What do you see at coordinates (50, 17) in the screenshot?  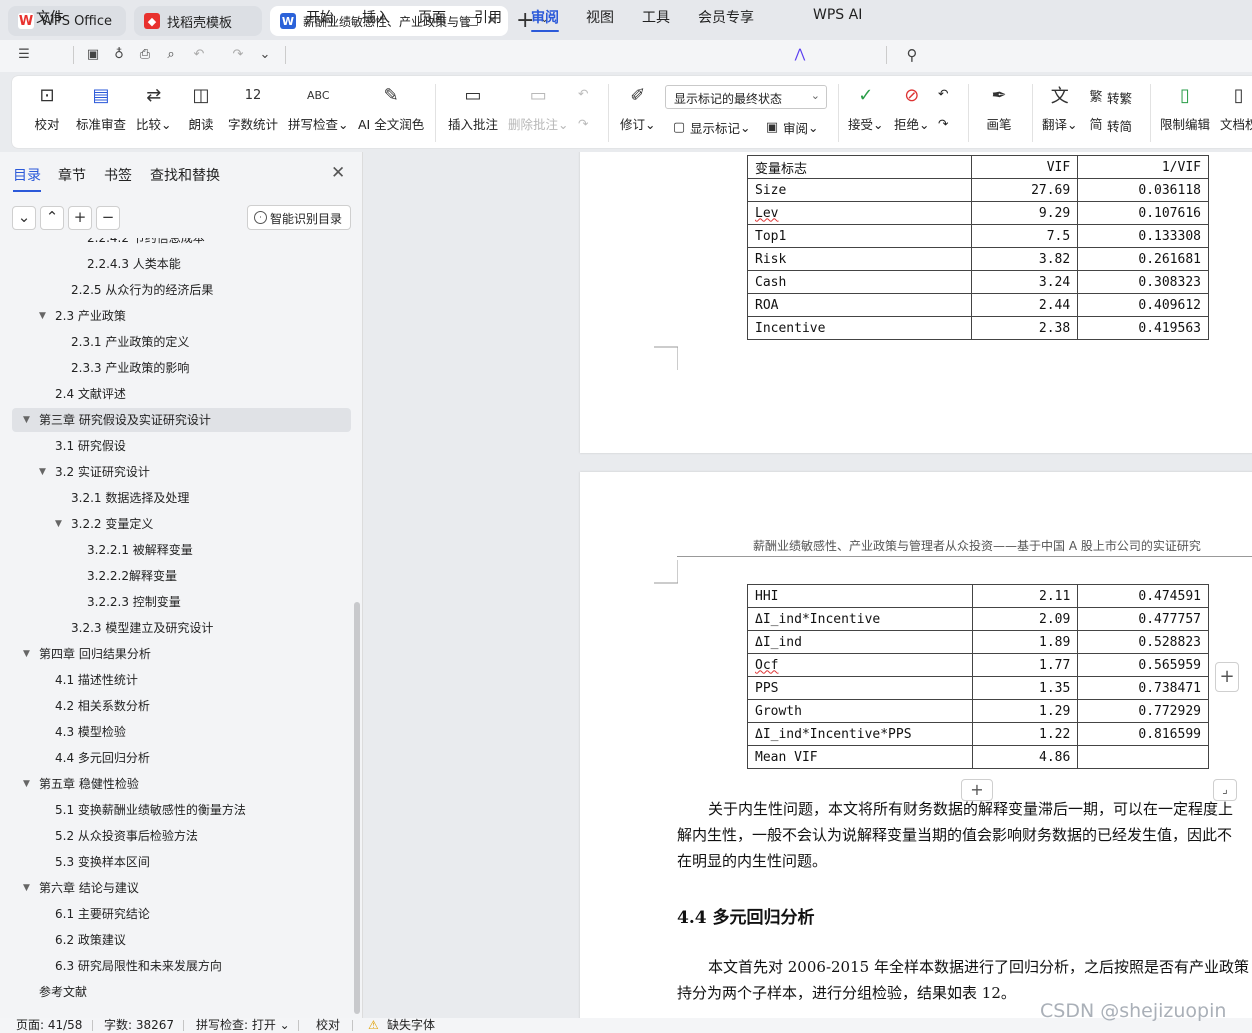 I see `menu-file: 文件` at bounding box center [50, 17].